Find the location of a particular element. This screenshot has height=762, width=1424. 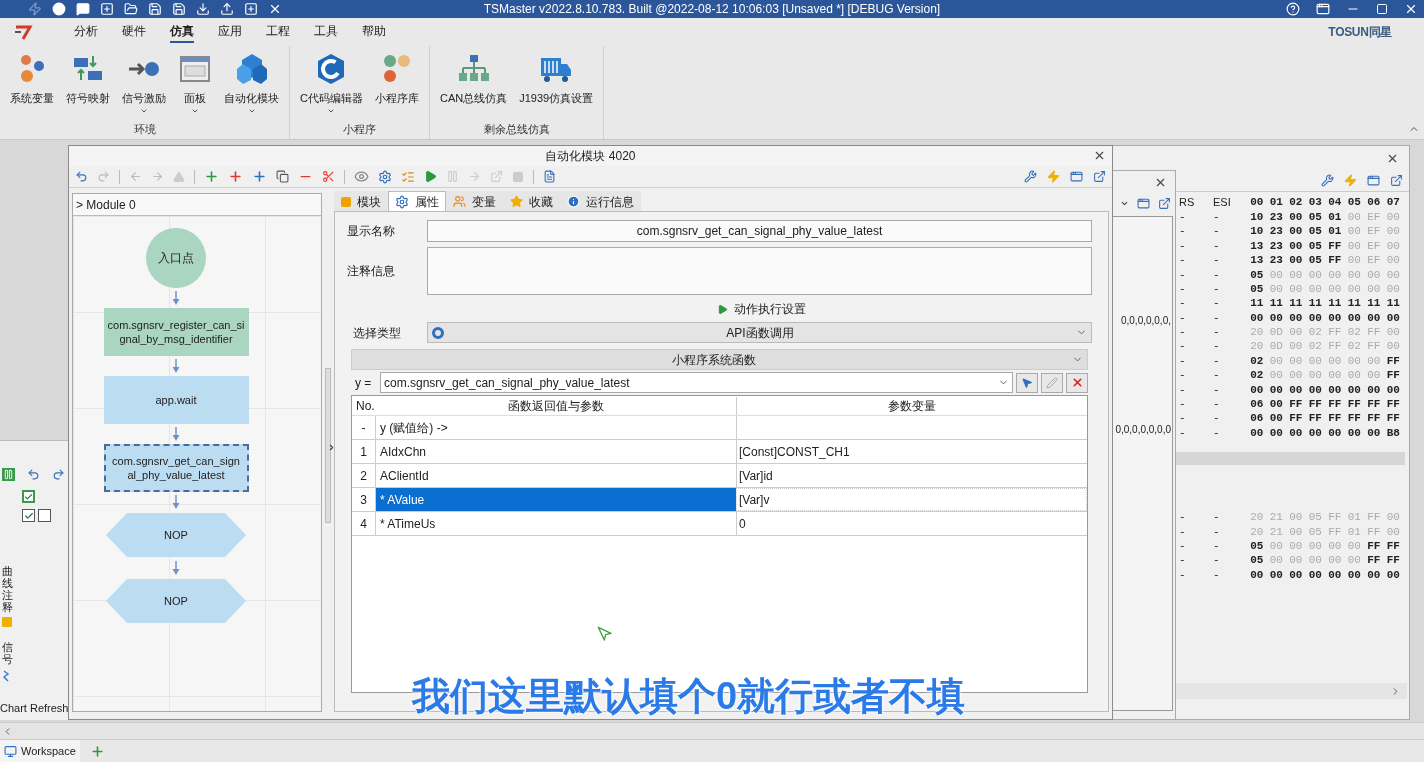

table-row: 4 * ATimeUs 0 is located at coordinates (719, 524).